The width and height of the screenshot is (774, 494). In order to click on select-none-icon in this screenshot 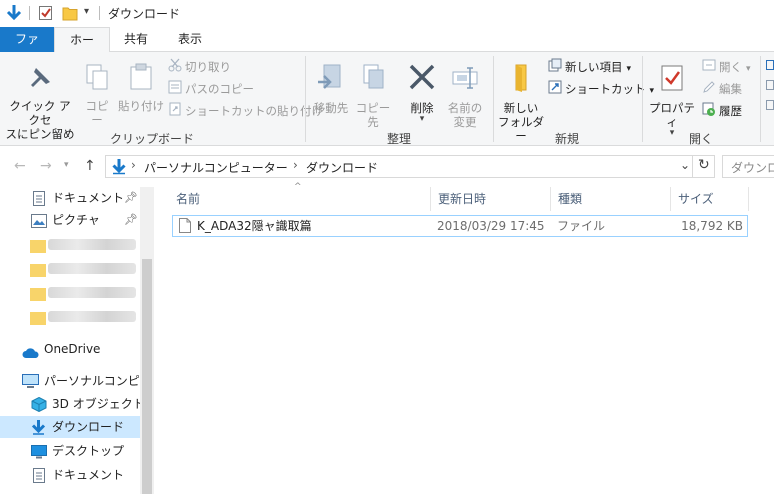, I will do `click(770, 85)`.